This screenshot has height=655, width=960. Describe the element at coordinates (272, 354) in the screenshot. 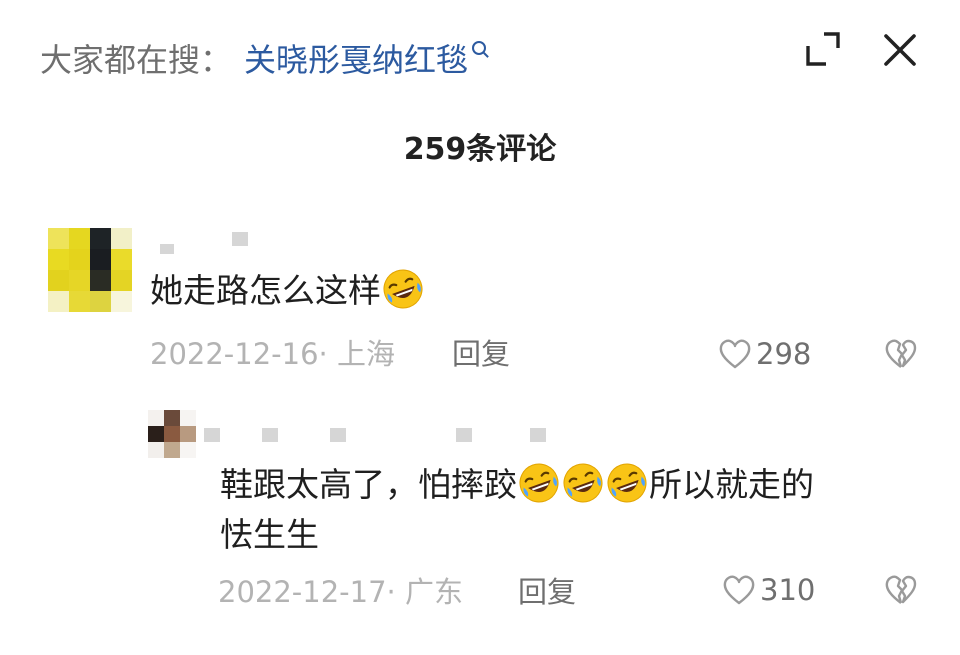

I see `comment-date-location: 2022-12-16· 上海` at that location.